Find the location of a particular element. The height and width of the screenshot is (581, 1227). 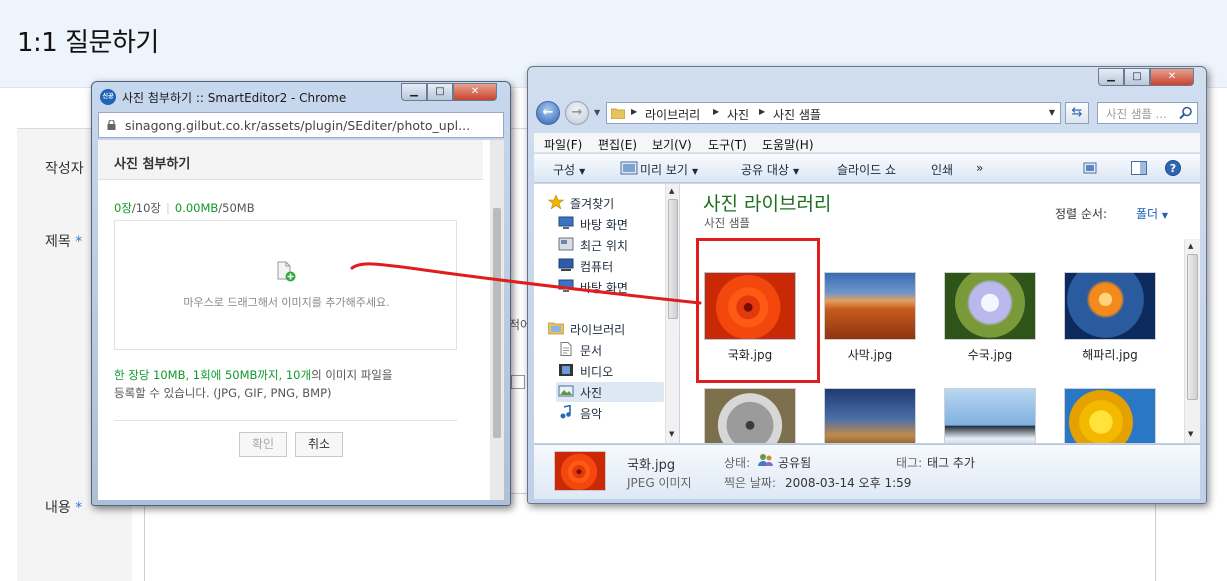

print-button: 인쇄 is located at coordinates (942, 169).